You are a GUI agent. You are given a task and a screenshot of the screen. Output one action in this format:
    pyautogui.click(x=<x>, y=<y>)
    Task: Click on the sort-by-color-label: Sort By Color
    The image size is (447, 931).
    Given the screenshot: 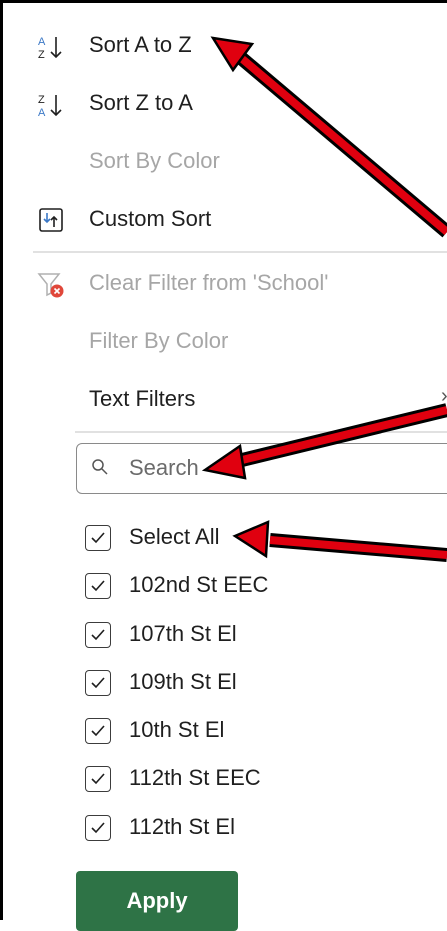 What is the action you would take?
    pyautogui.click(x=154, y=160)
    